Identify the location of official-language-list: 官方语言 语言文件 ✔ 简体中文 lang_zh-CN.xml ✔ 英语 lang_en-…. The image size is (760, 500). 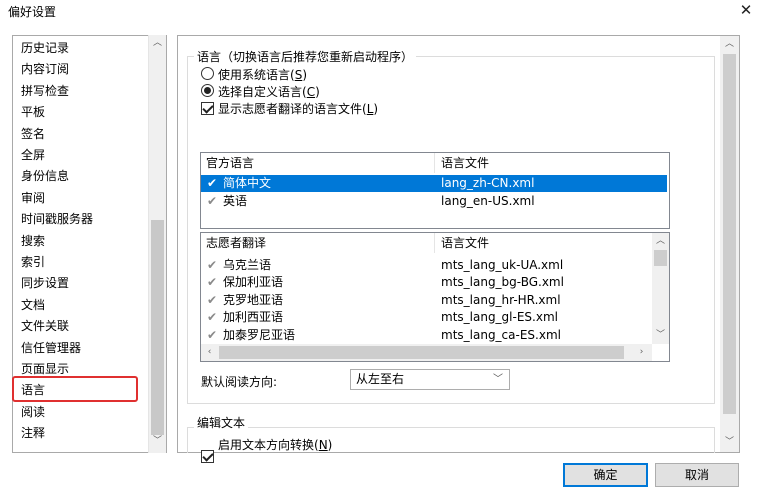
(435, 190).